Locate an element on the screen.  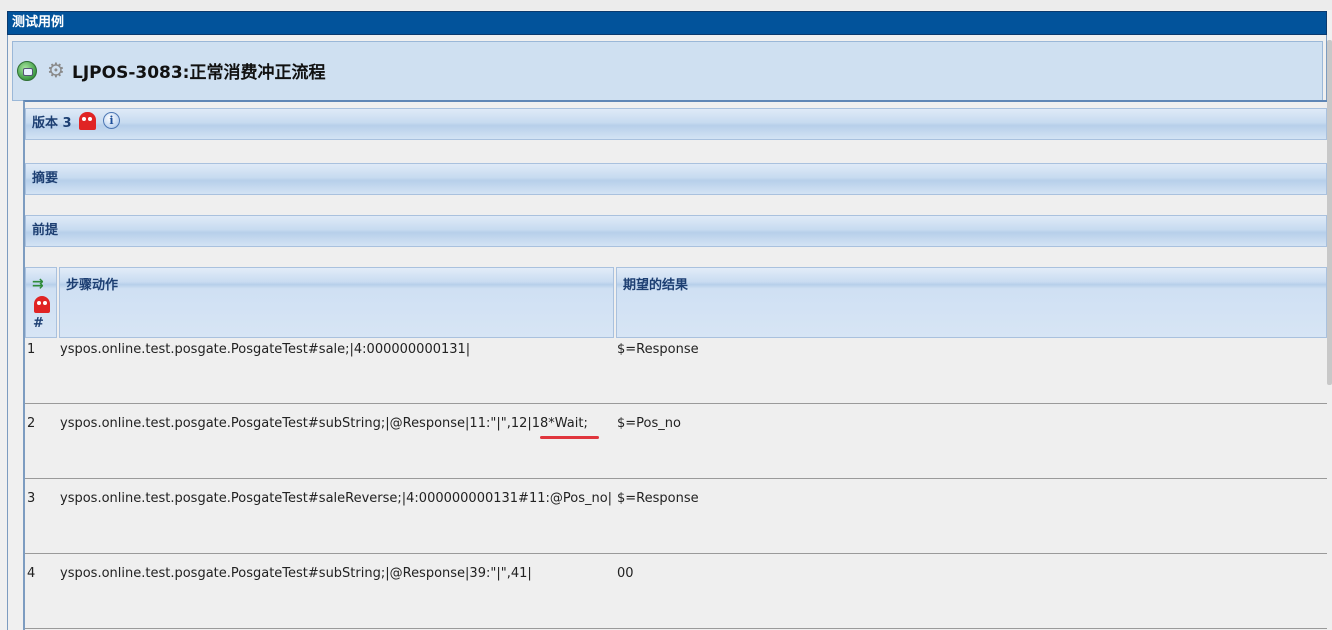
vertical-scrollbar is located at coordinates (1329, 212).